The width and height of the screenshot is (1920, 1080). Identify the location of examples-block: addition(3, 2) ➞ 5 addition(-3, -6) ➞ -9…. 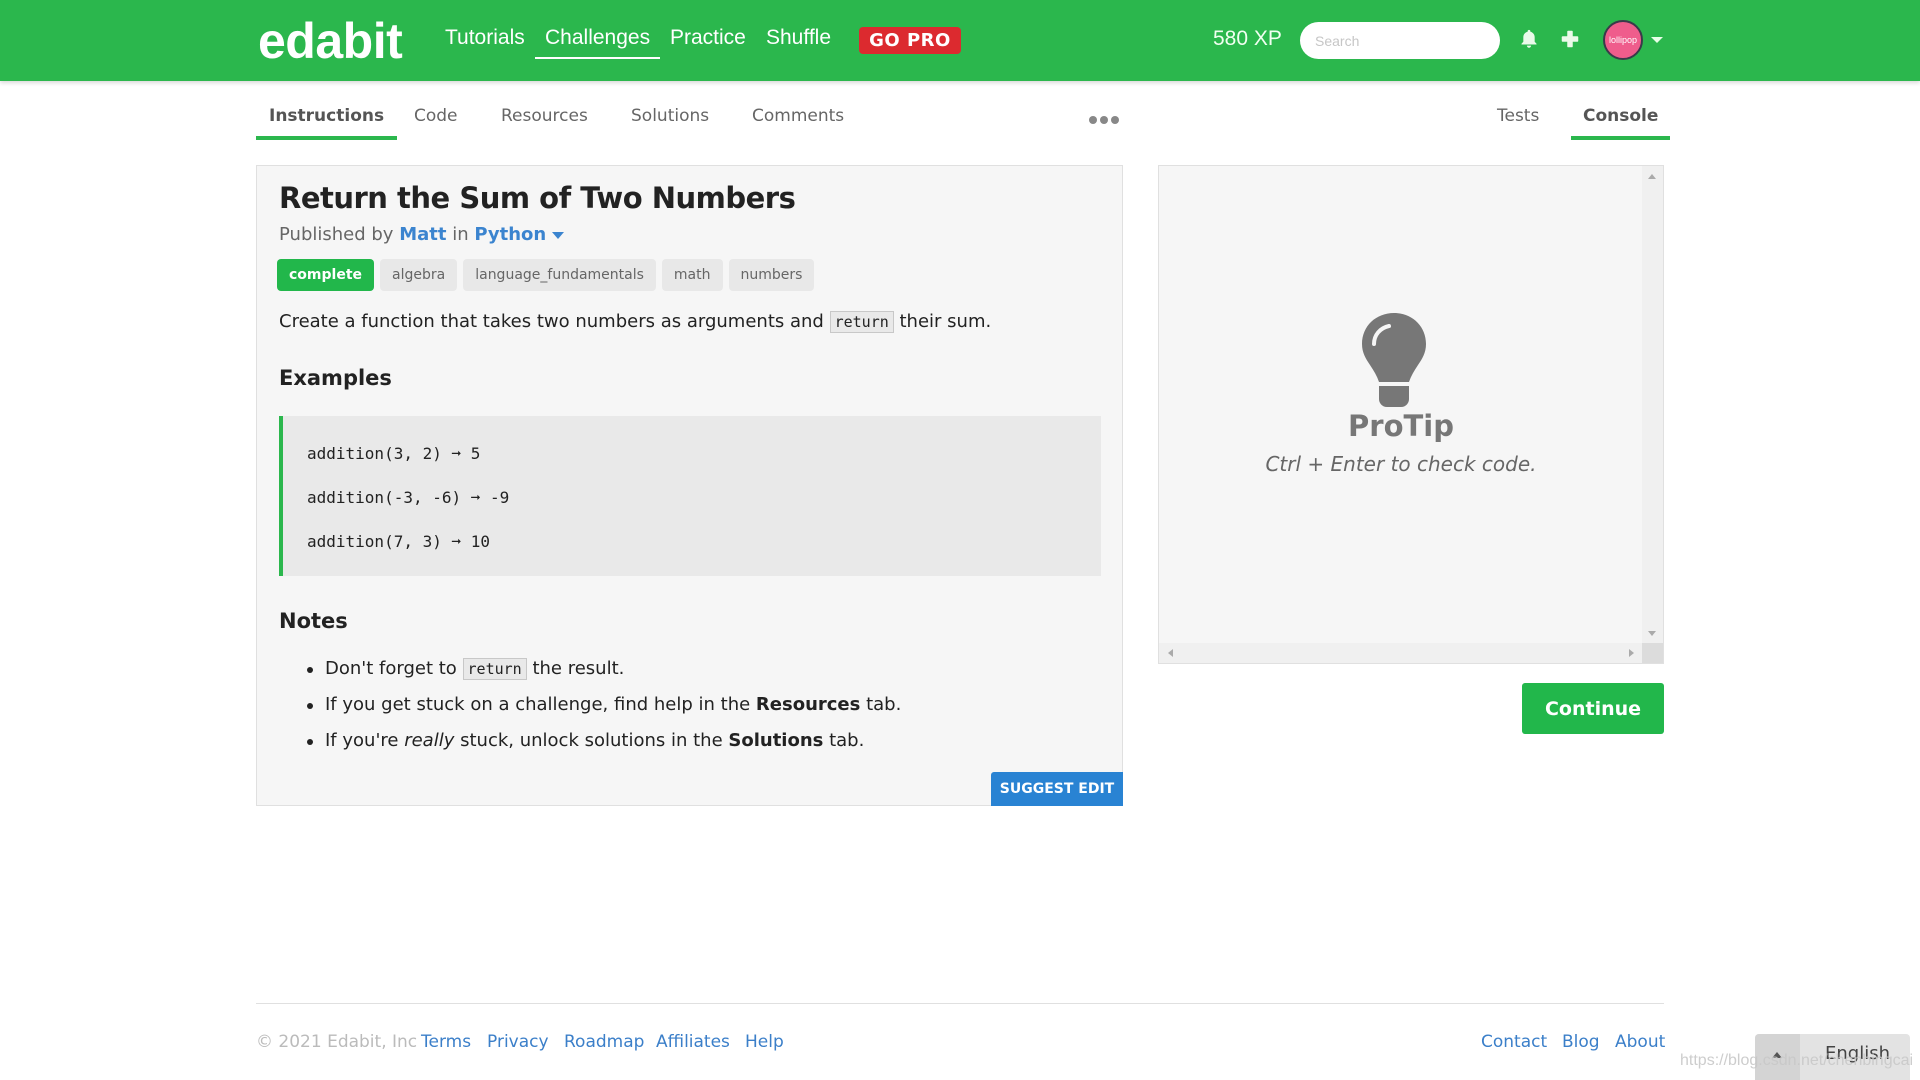
(690, 496).